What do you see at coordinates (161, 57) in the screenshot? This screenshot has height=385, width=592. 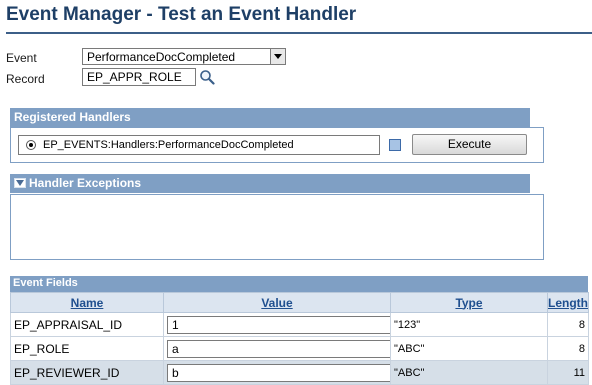 I see `event-dropdown-value: PerformanceDocCompleted` at bounding box center [161, 57].